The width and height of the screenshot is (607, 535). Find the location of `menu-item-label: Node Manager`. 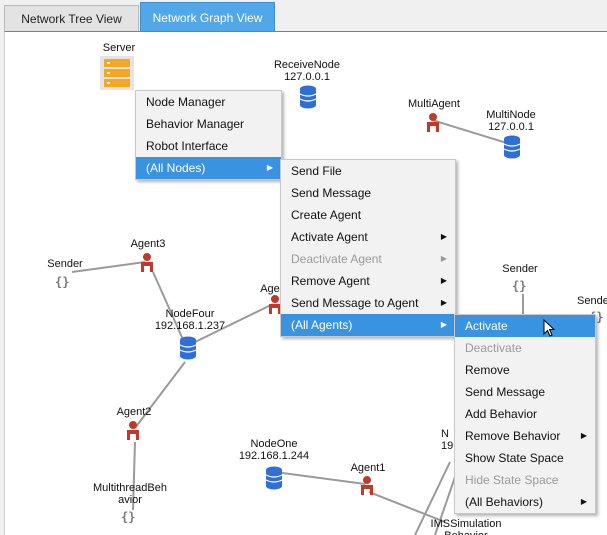

menu-item-label: Node Manager is located at coordinates (186, 102).